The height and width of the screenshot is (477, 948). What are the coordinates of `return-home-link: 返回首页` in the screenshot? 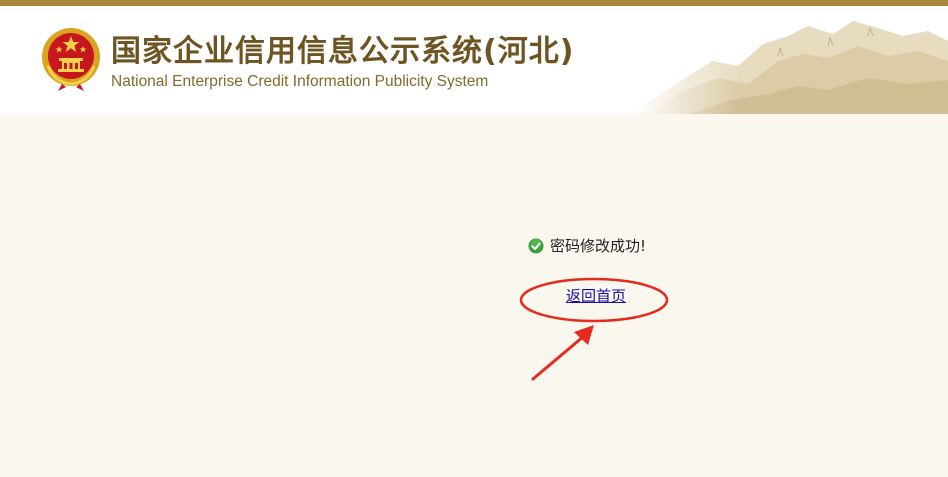 It's located at (596, 296).